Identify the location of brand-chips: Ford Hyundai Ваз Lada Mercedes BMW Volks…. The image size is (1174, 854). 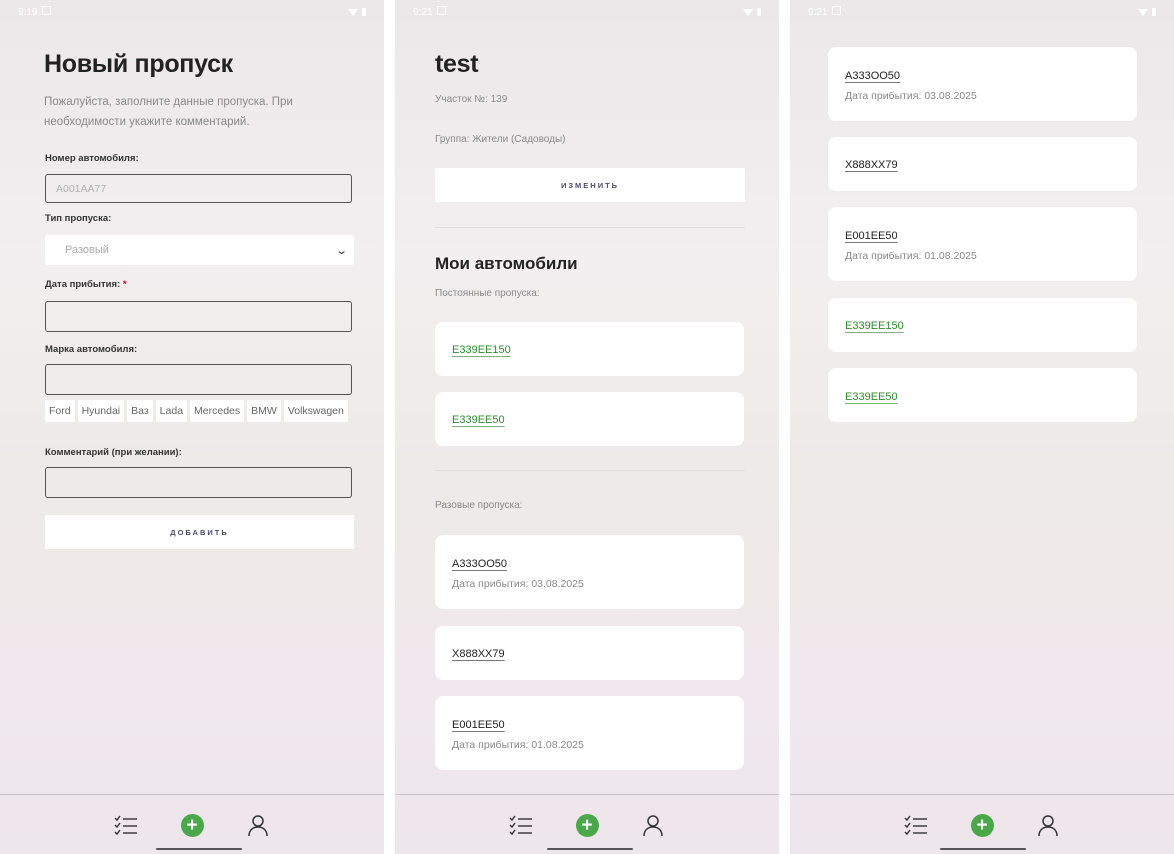
(199, 411).